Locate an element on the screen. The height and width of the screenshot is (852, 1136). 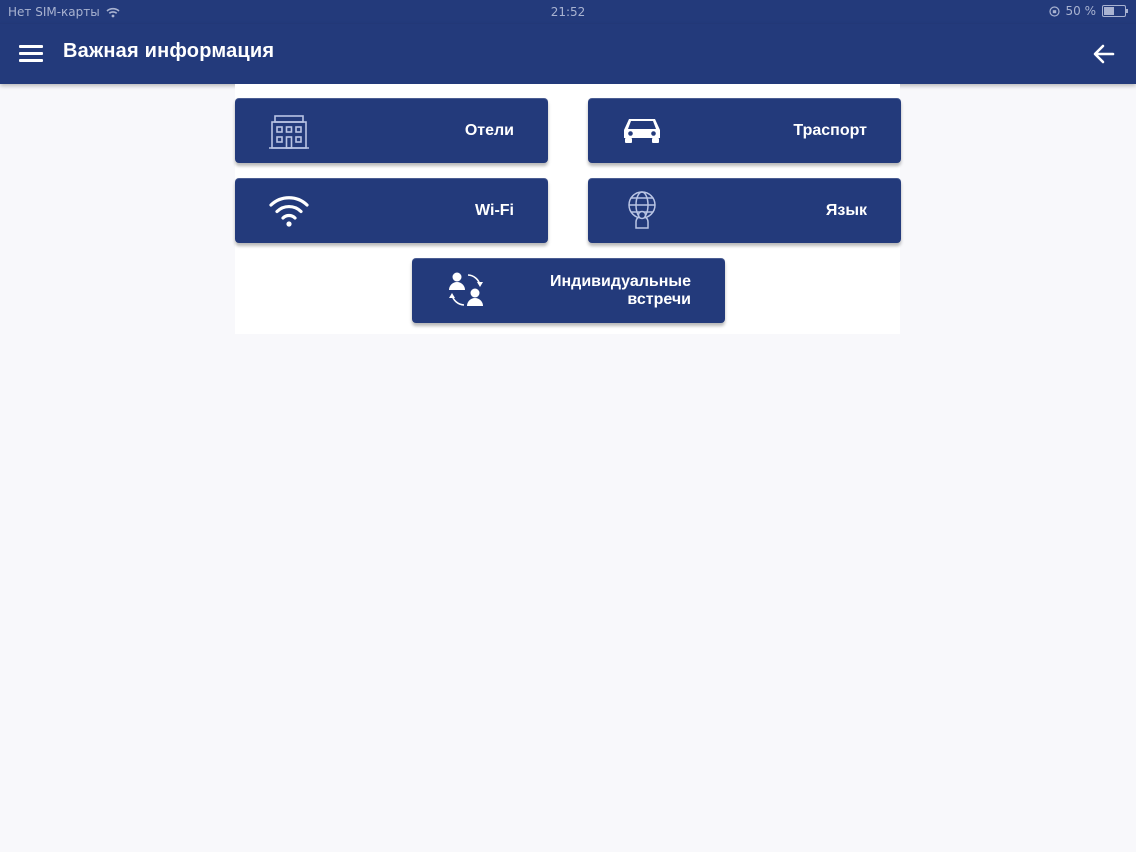
tile-individual-meetings: Индивидуальные встречи is located at coordinates (568, 290).